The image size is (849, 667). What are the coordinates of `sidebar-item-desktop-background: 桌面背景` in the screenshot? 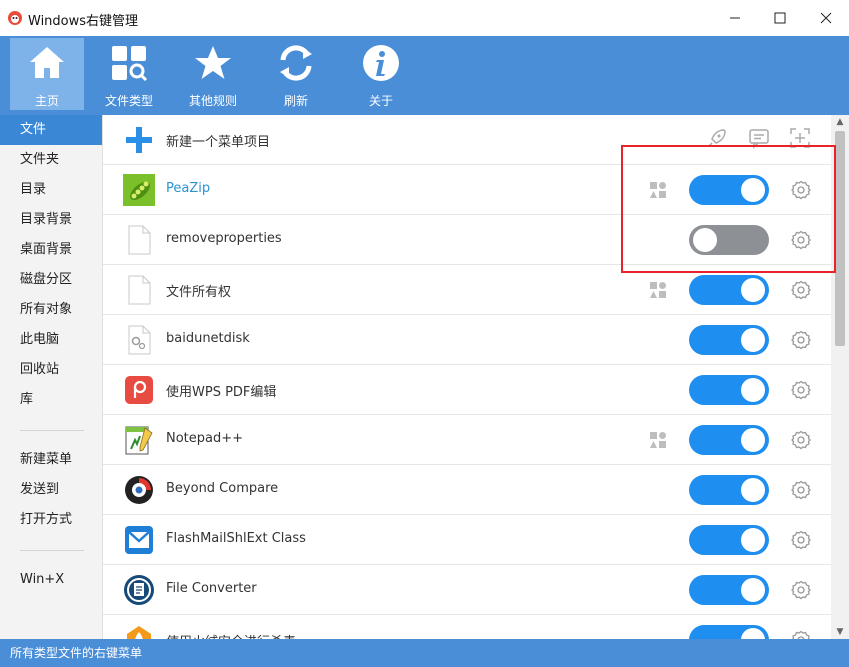 It's located at (51, 250).